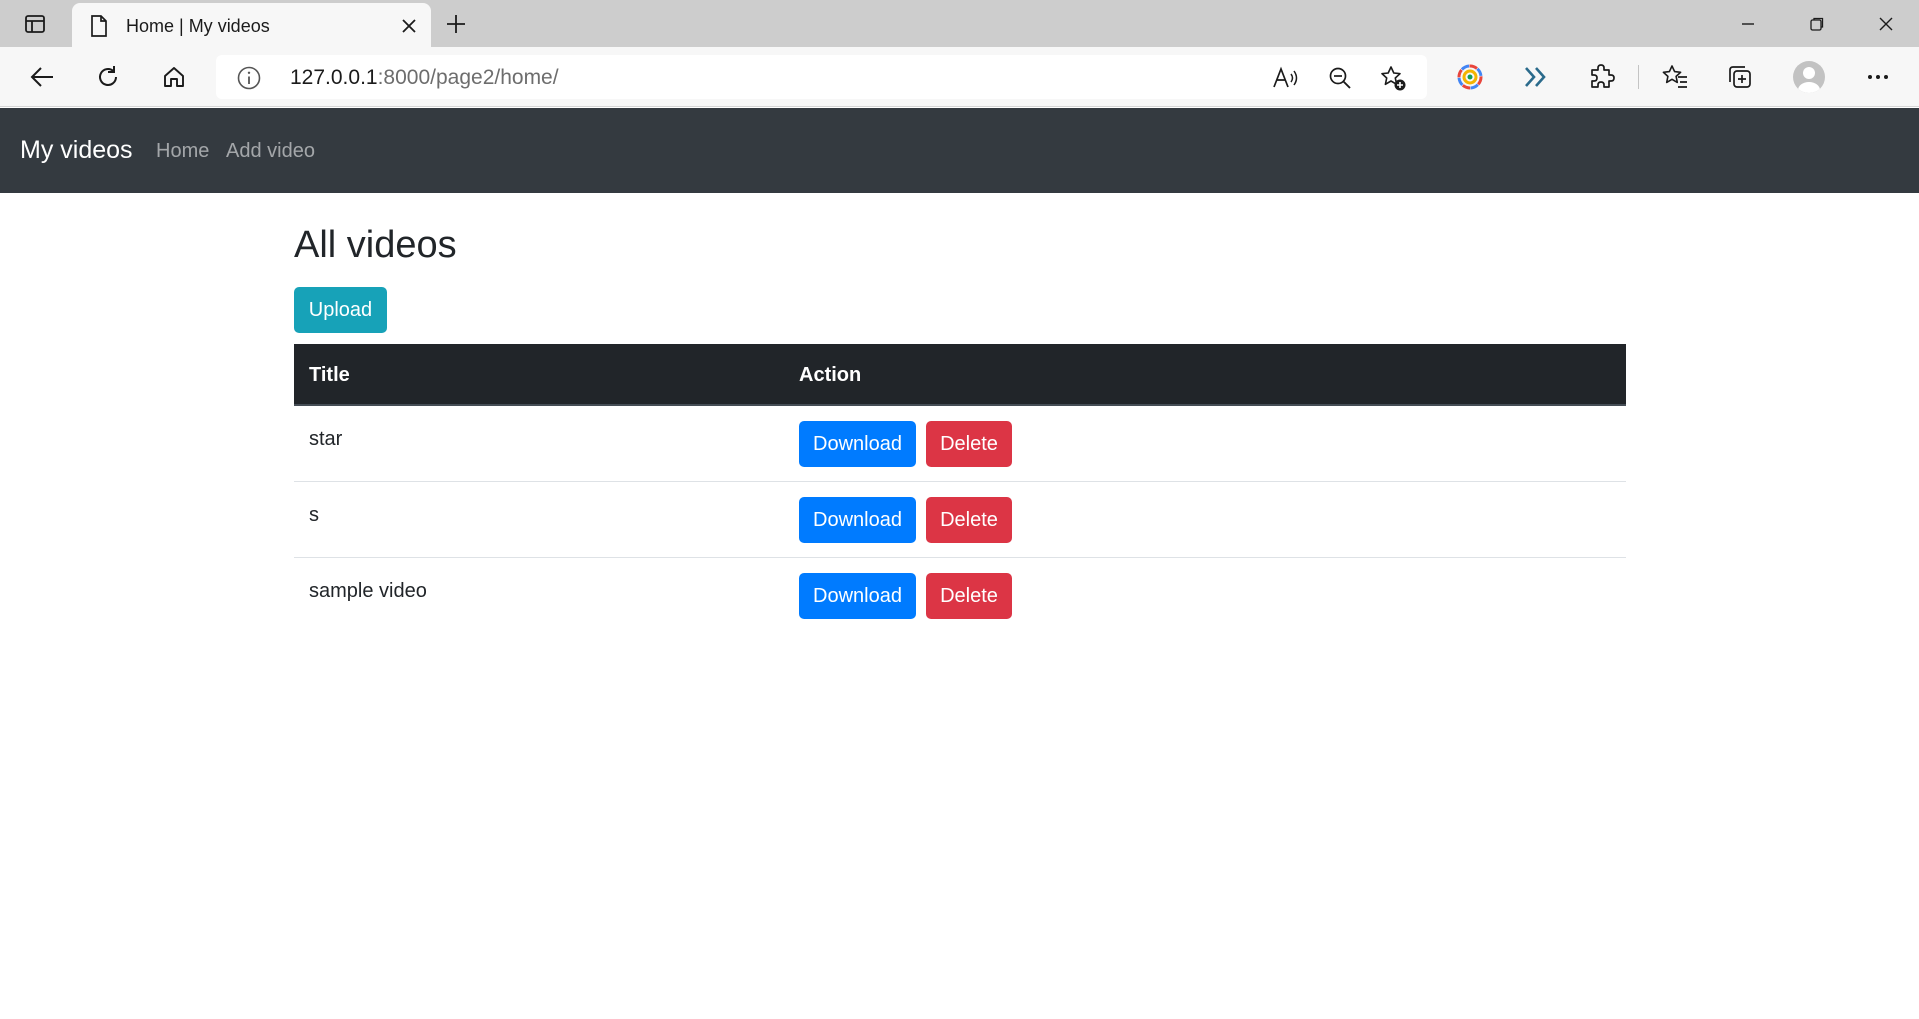 This screenshot has width=1919, height=1019. What do you see at coordinates (198, 26) in the screenshot?
I see `tab-title: Home | My videos` at bounding box center [198, 26].